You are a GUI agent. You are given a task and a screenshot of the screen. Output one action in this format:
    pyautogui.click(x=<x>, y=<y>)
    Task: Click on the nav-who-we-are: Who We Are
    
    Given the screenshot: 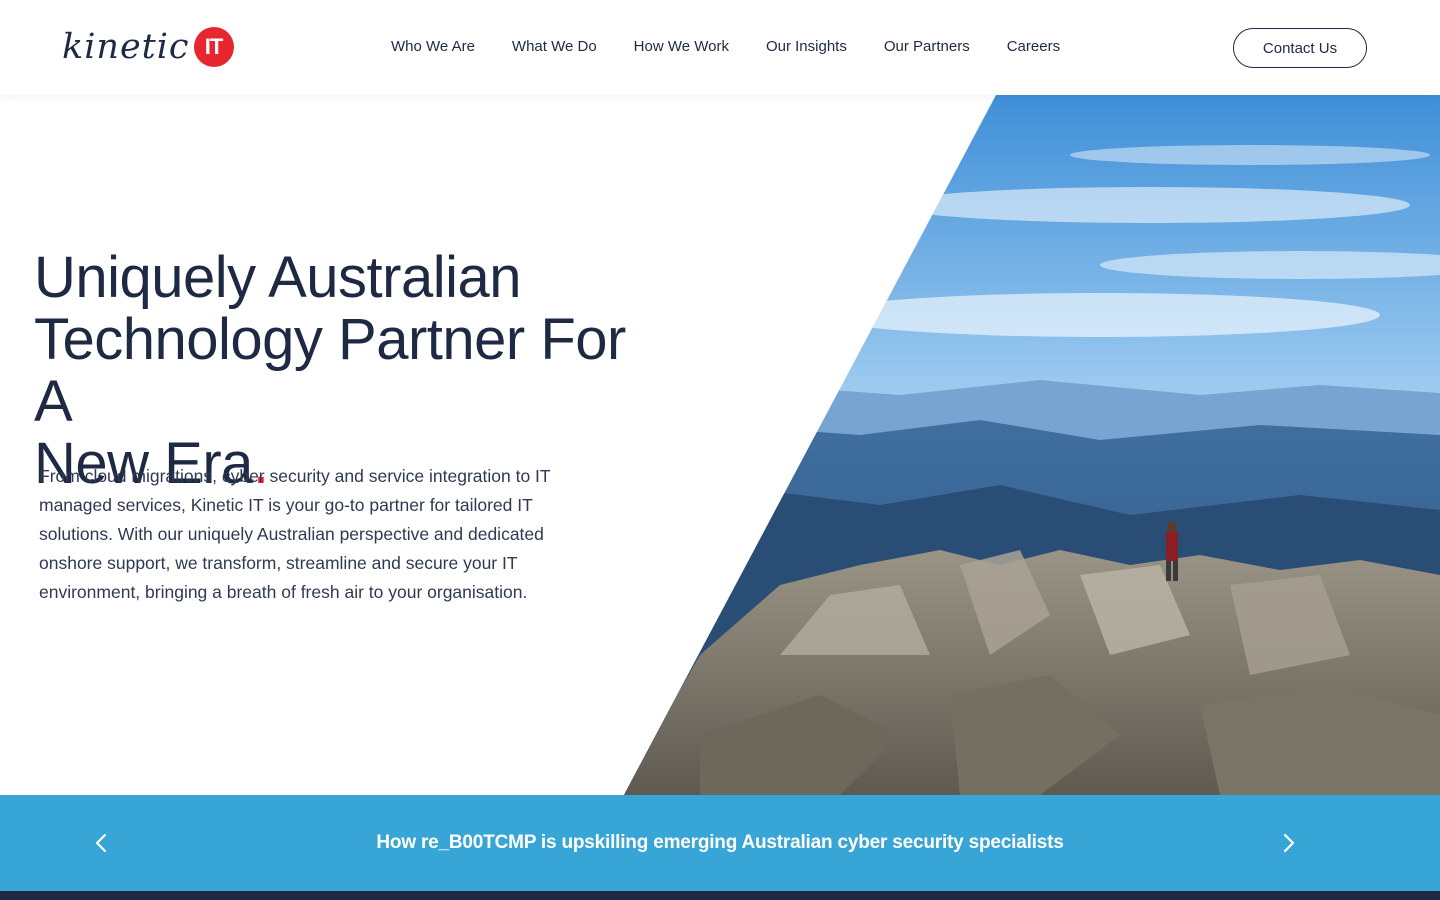 What is the action you would take?
    pyautogui.click(x=433, y=47)
    